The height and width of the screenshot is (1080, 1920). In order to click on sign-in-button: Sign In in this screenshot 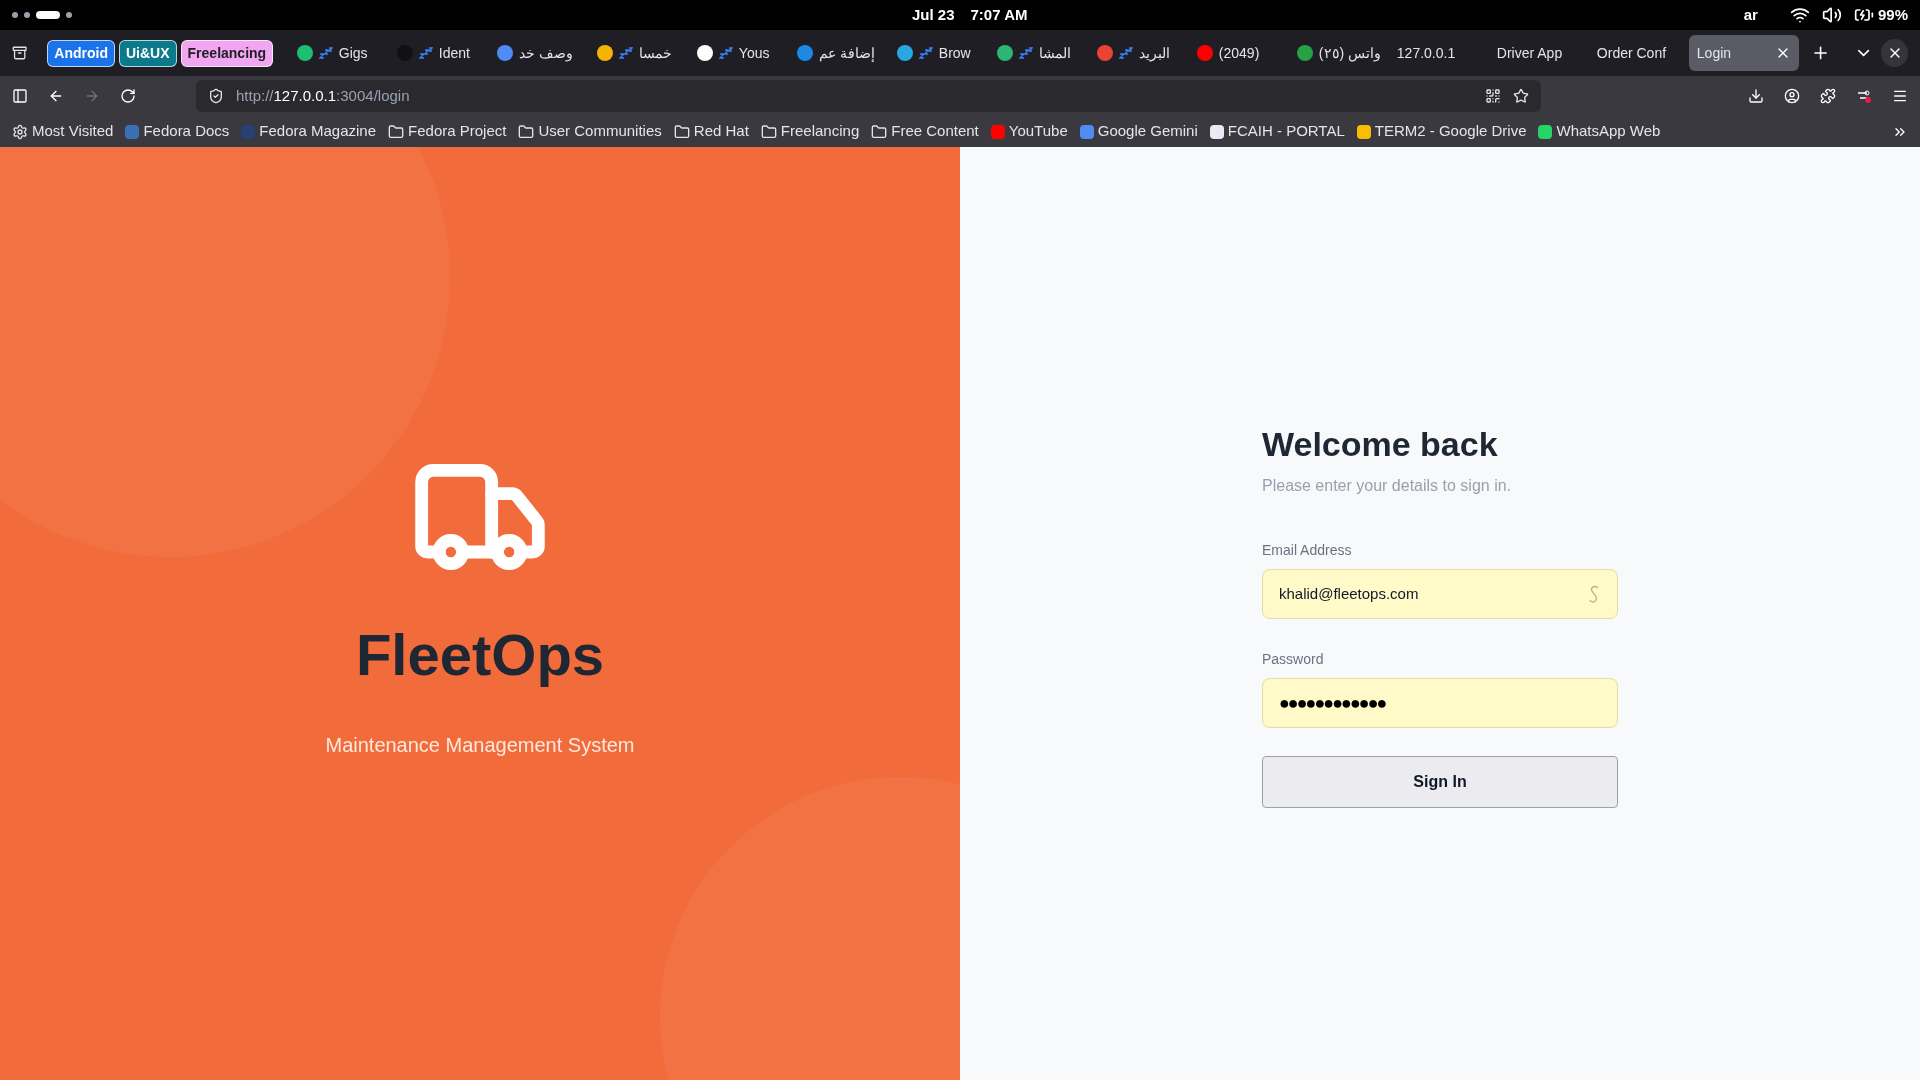, I will do `click(1440, 782)`.